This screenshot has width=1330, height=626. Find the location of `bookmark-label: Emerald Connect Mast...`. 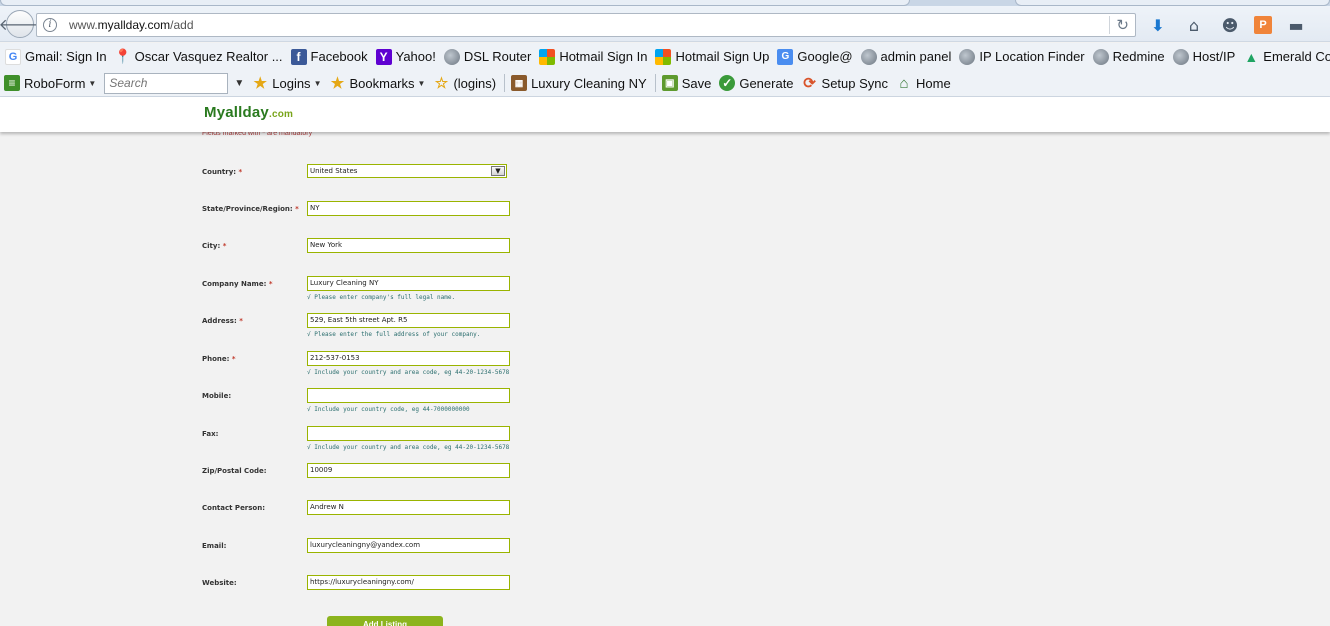

bookmark-label: Emerald Connect Mast... is located at coordinates (1296, 56).